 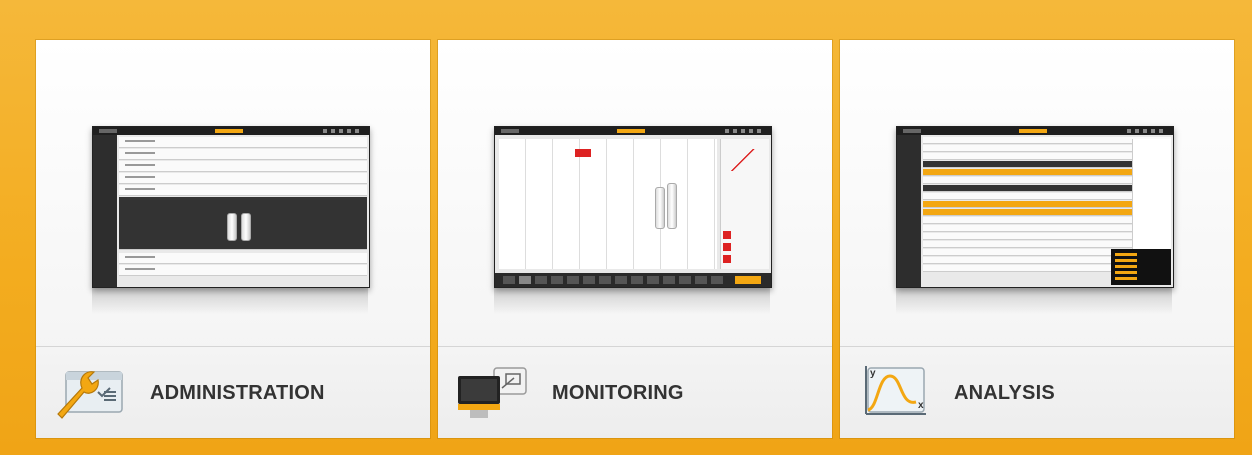 What do you see at coordinates (1035, 207) in the screenshot?
I see `analysis-preview-image` at bounding box center [1035, 207].